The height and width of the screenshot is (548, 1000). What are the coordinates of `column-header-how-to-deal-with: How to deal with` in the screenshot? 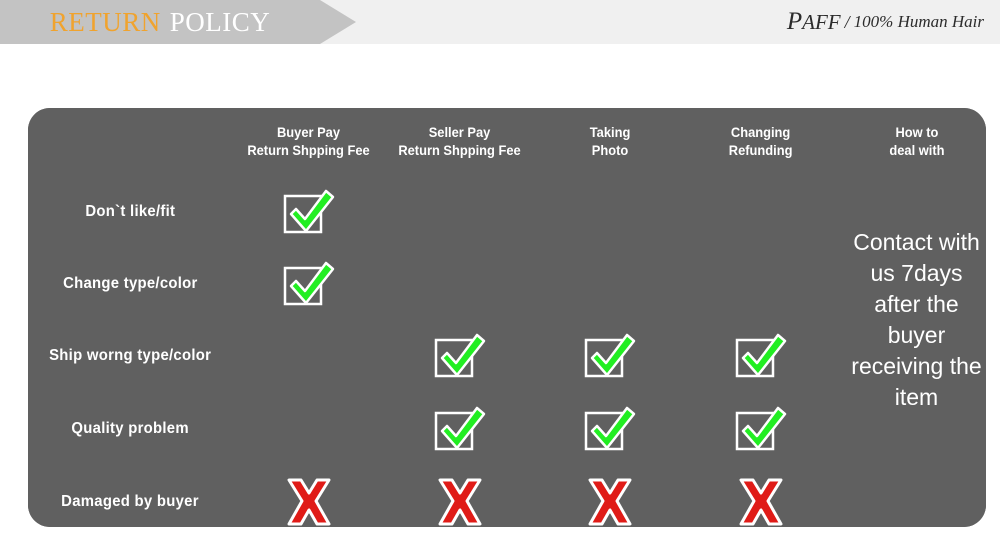 It's located at (911, 141).